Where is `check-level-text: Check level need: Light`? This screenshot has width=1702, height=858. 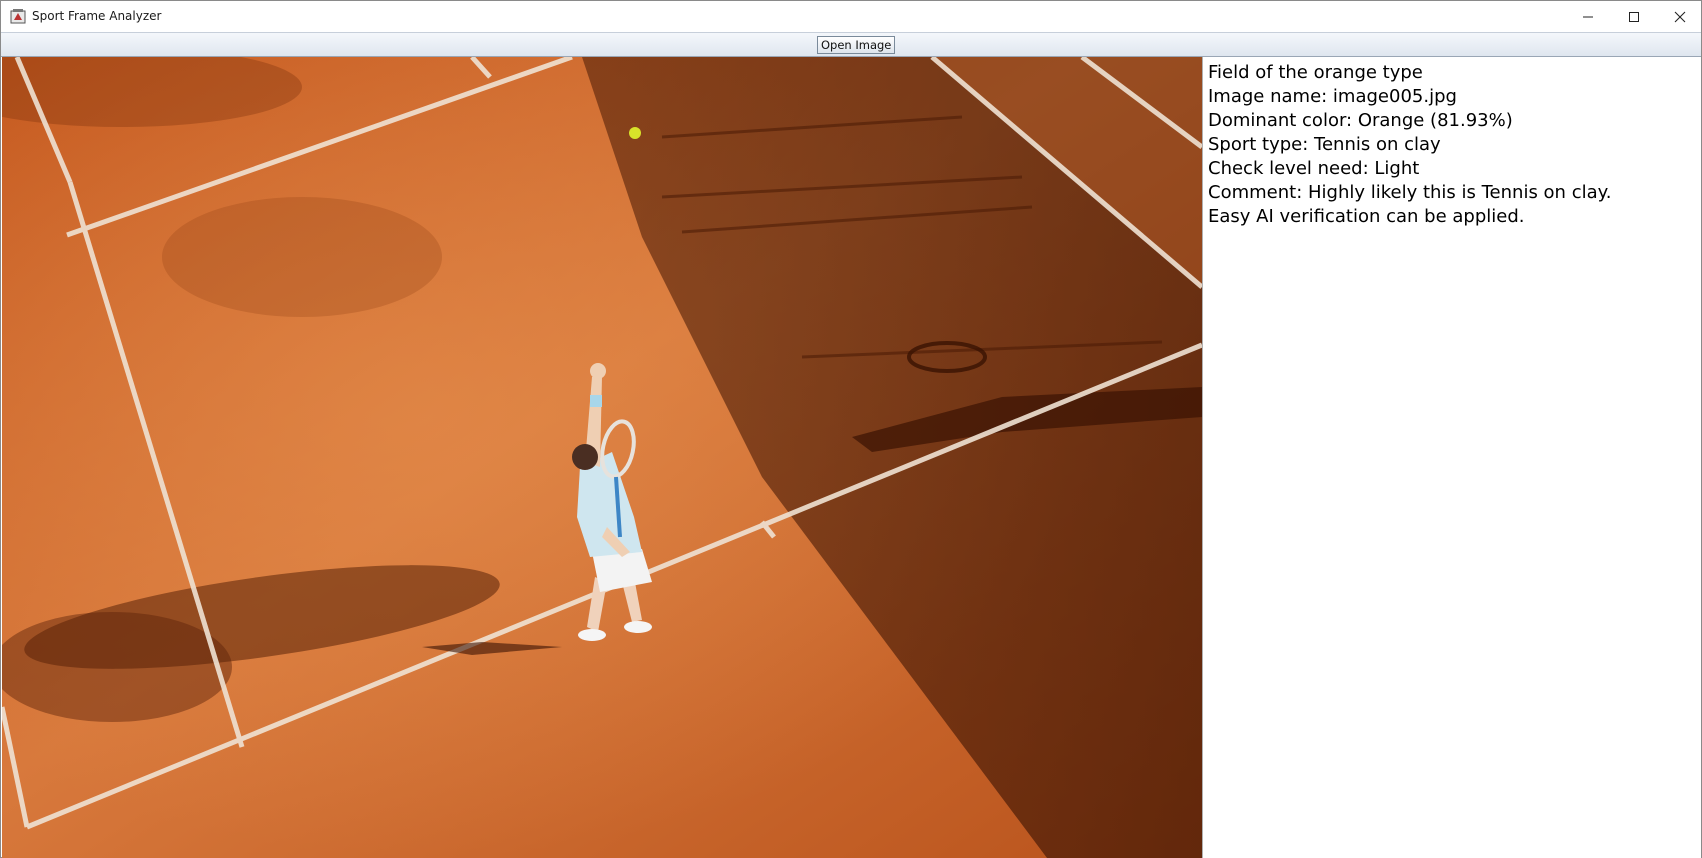 check-level-text: Check level need: Light is located at coordinates (1314, 168).